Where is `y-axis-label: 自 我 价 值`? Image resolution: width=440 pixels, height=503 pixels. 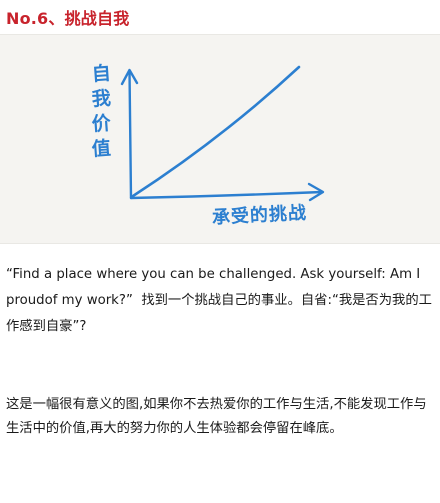 y-axis-label: 自 我 价 值 is located at coordinates (102, 113).